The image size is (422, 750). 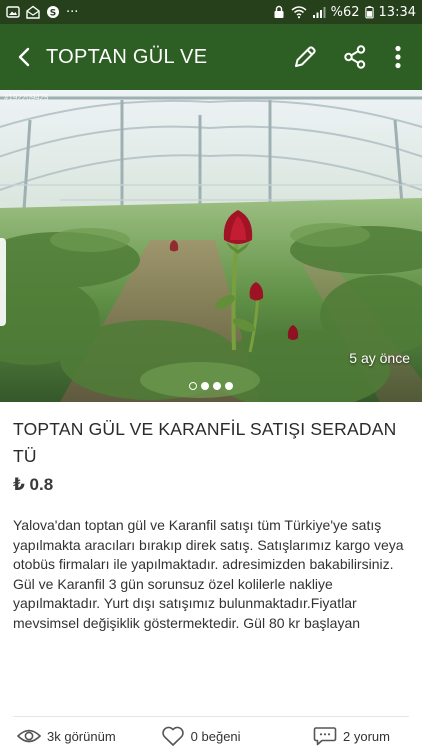 I want to click on share-icon, so click(x=355, y=57).